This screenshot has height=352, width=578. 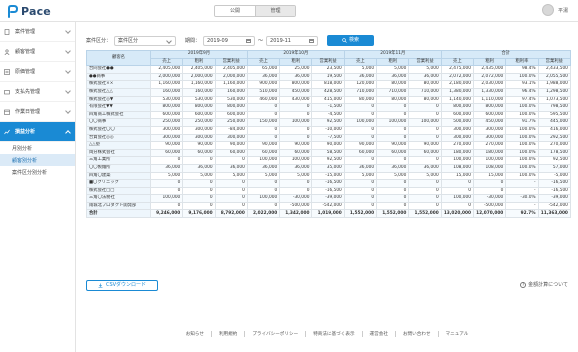 What do you see at coordinates (351, 40) in the screenshot?
I see `search-button: 検索` at bounding box center [351, 40].